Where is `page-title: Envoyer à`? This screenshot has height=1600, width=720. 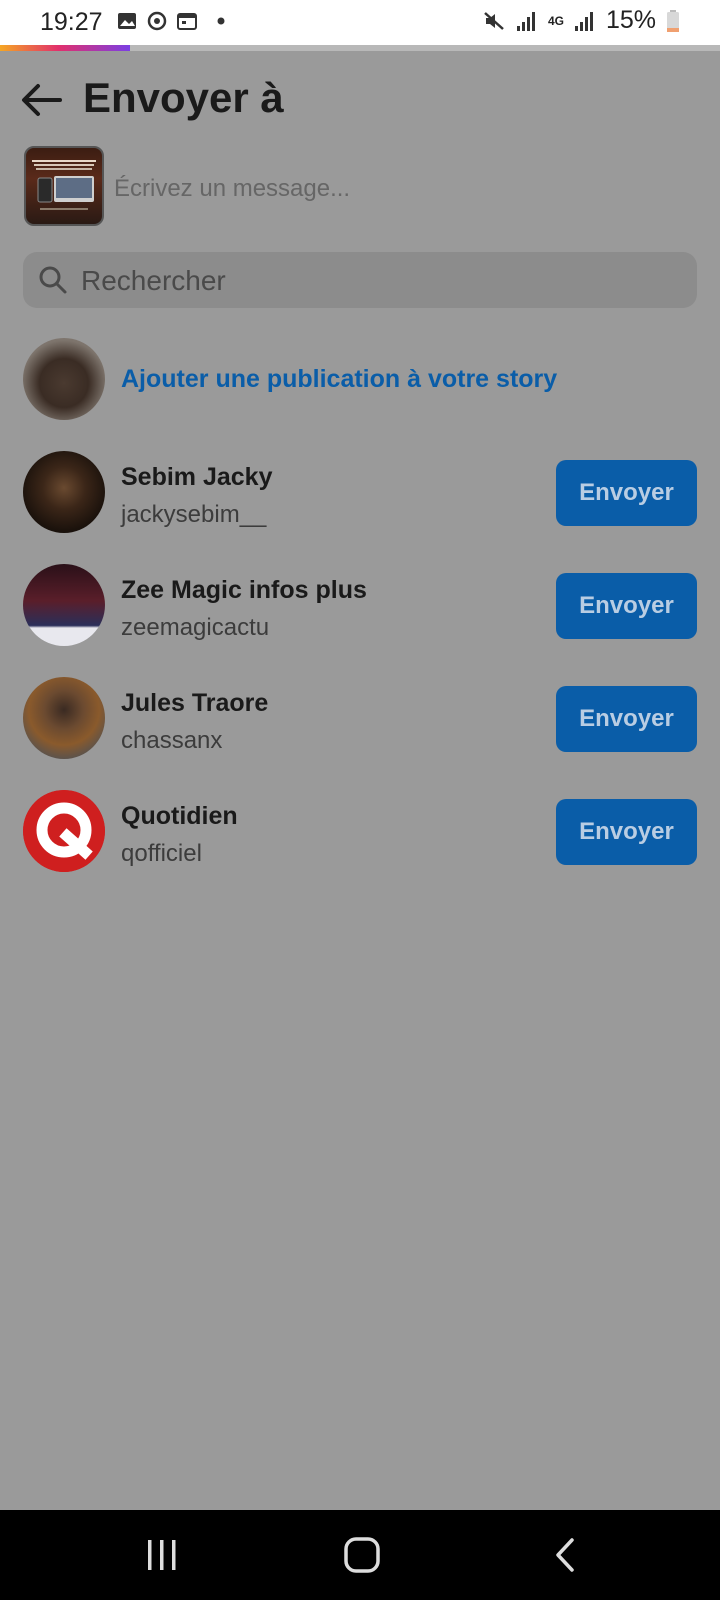 page-title: Envoyer à is located at coordinates (183, 97).